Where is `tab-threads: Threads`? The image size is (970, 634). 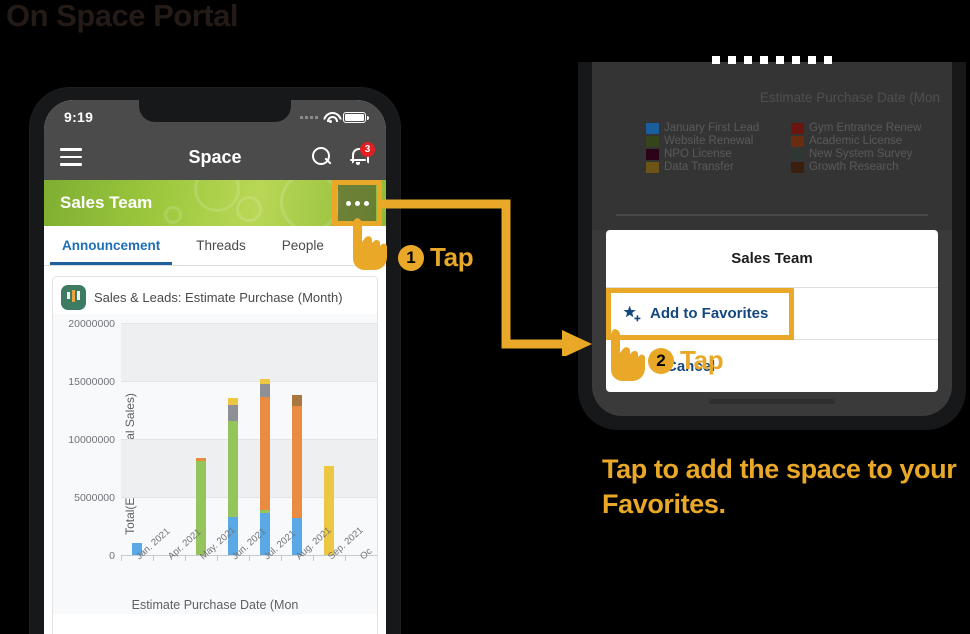
tab-threads: Threads is located at coordinates (221, 245).